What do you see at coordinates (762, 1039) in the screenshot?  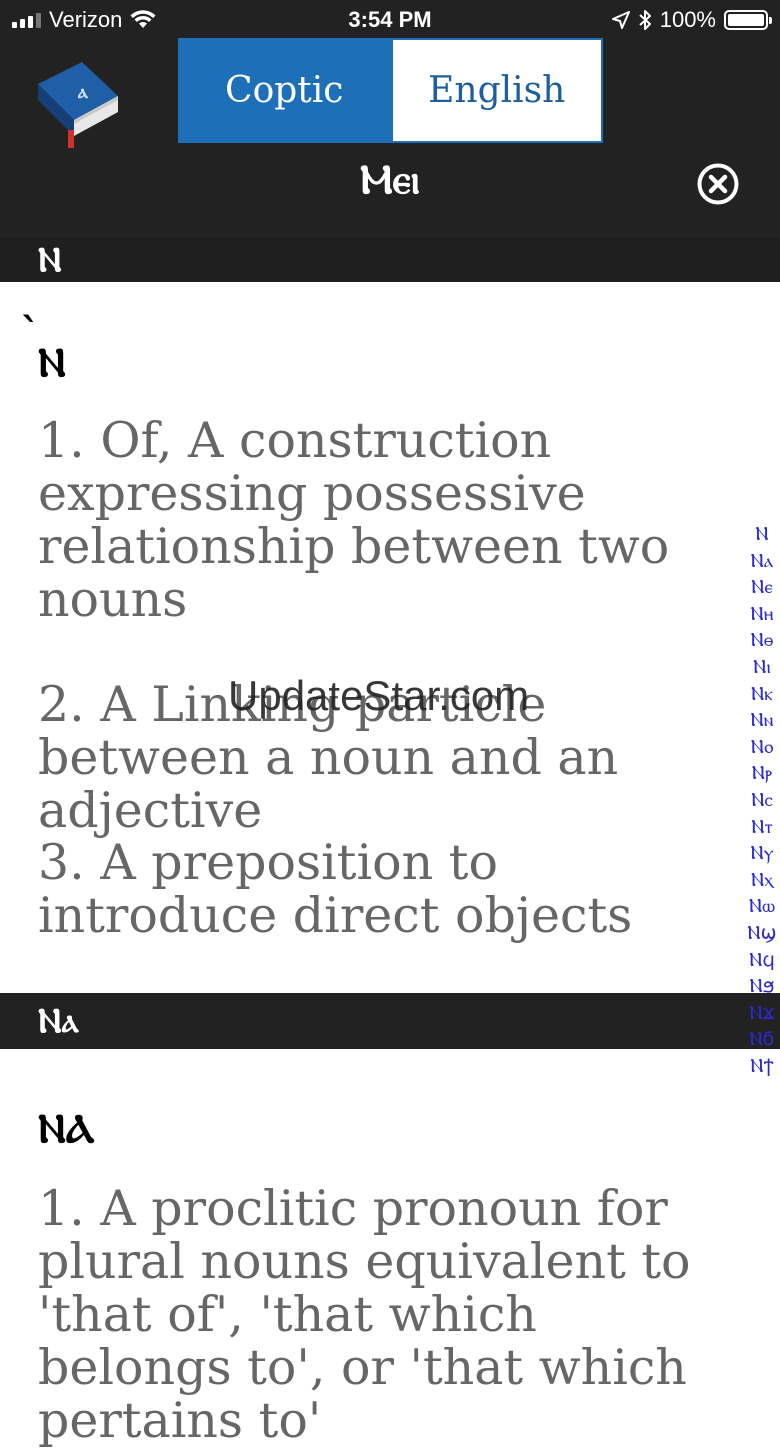 I see `index-item: Ⲛϭ` at bounding box center [762, 1039].